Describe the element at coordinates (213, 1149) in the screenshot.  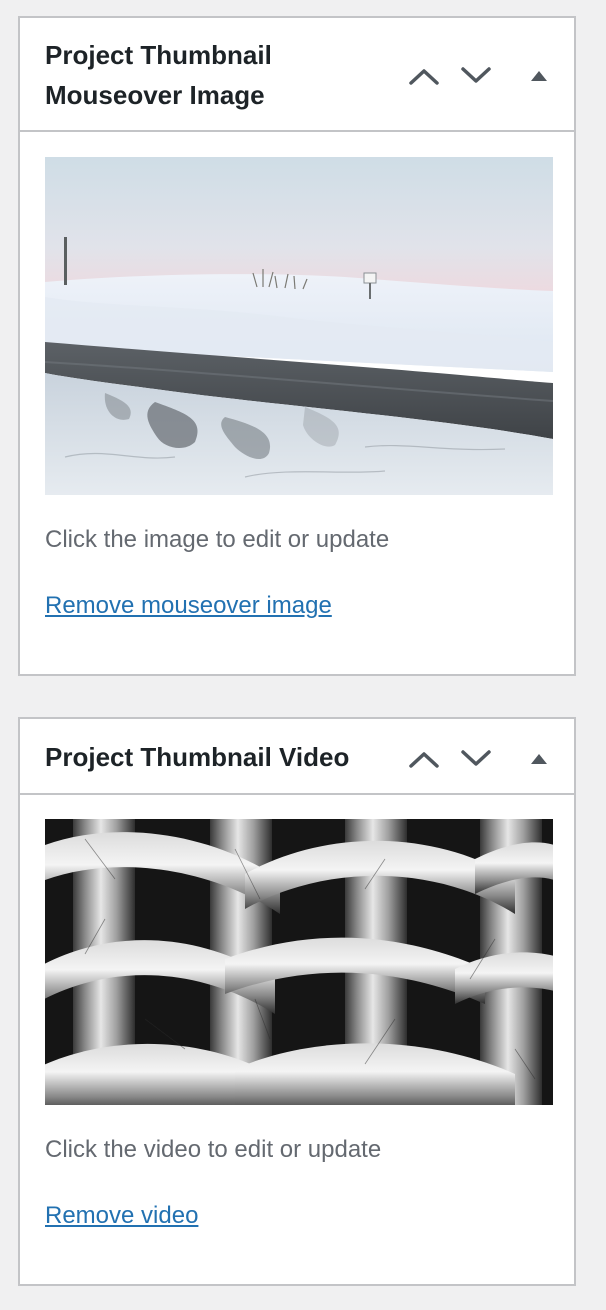
I see `edit-video-hint: Click the video to edit or update` at that location.